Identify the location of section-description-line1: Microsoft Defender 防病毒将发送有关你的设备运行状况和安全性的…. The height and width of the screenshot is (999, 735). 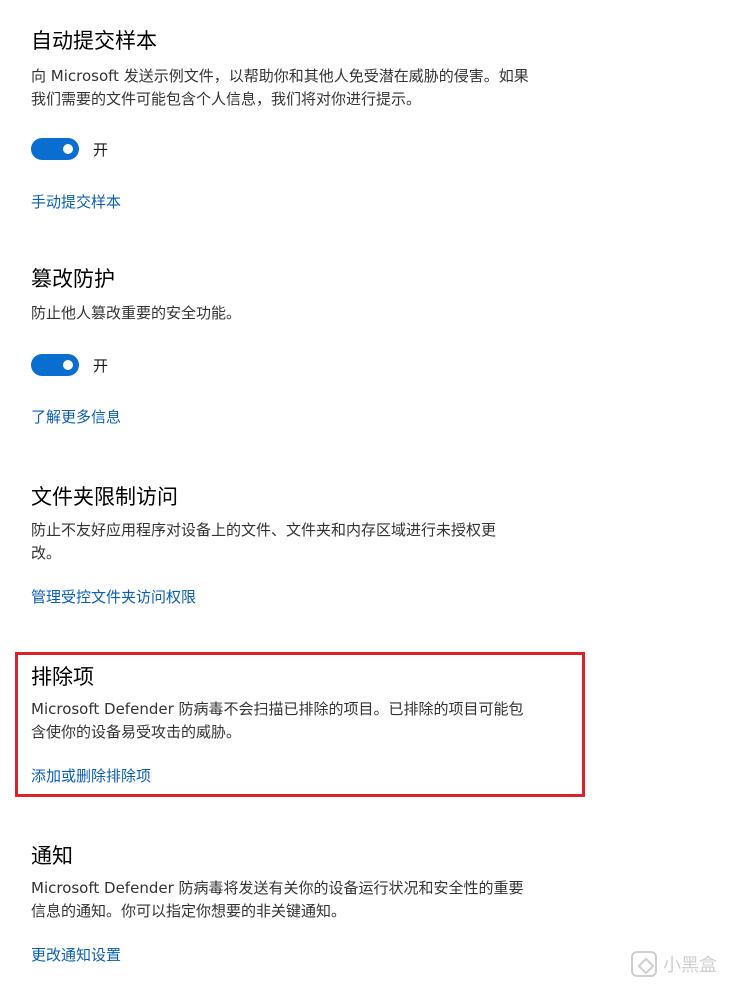
(277, 888).